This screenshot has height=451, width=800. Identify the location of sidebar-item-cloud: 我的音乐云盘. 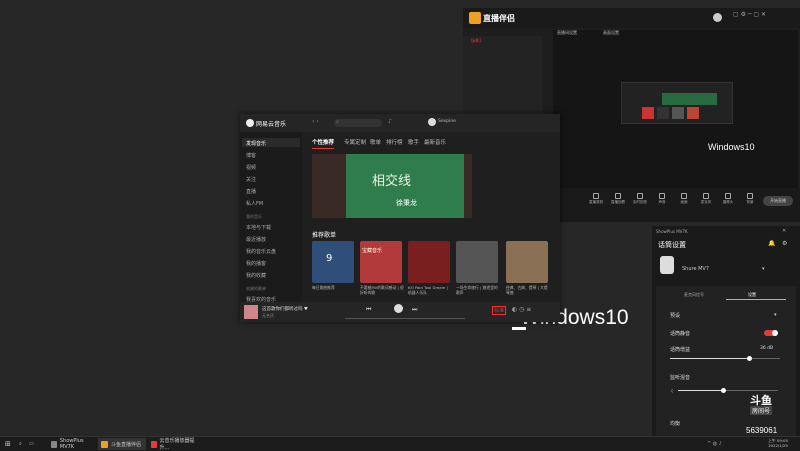
(261, 251).